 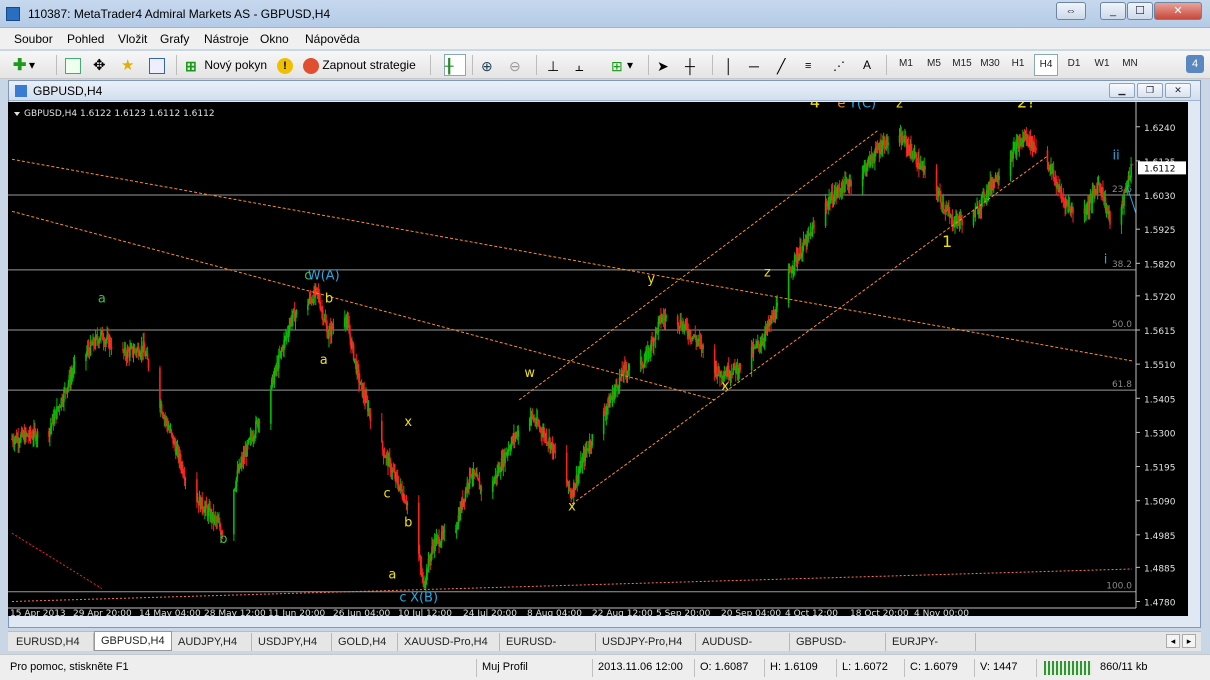 What do you see at coordinates (449, 642) in the screenshot?
I see `chart-tab: XAUUSD-Pro,H4` at bounding box center [449, 642].